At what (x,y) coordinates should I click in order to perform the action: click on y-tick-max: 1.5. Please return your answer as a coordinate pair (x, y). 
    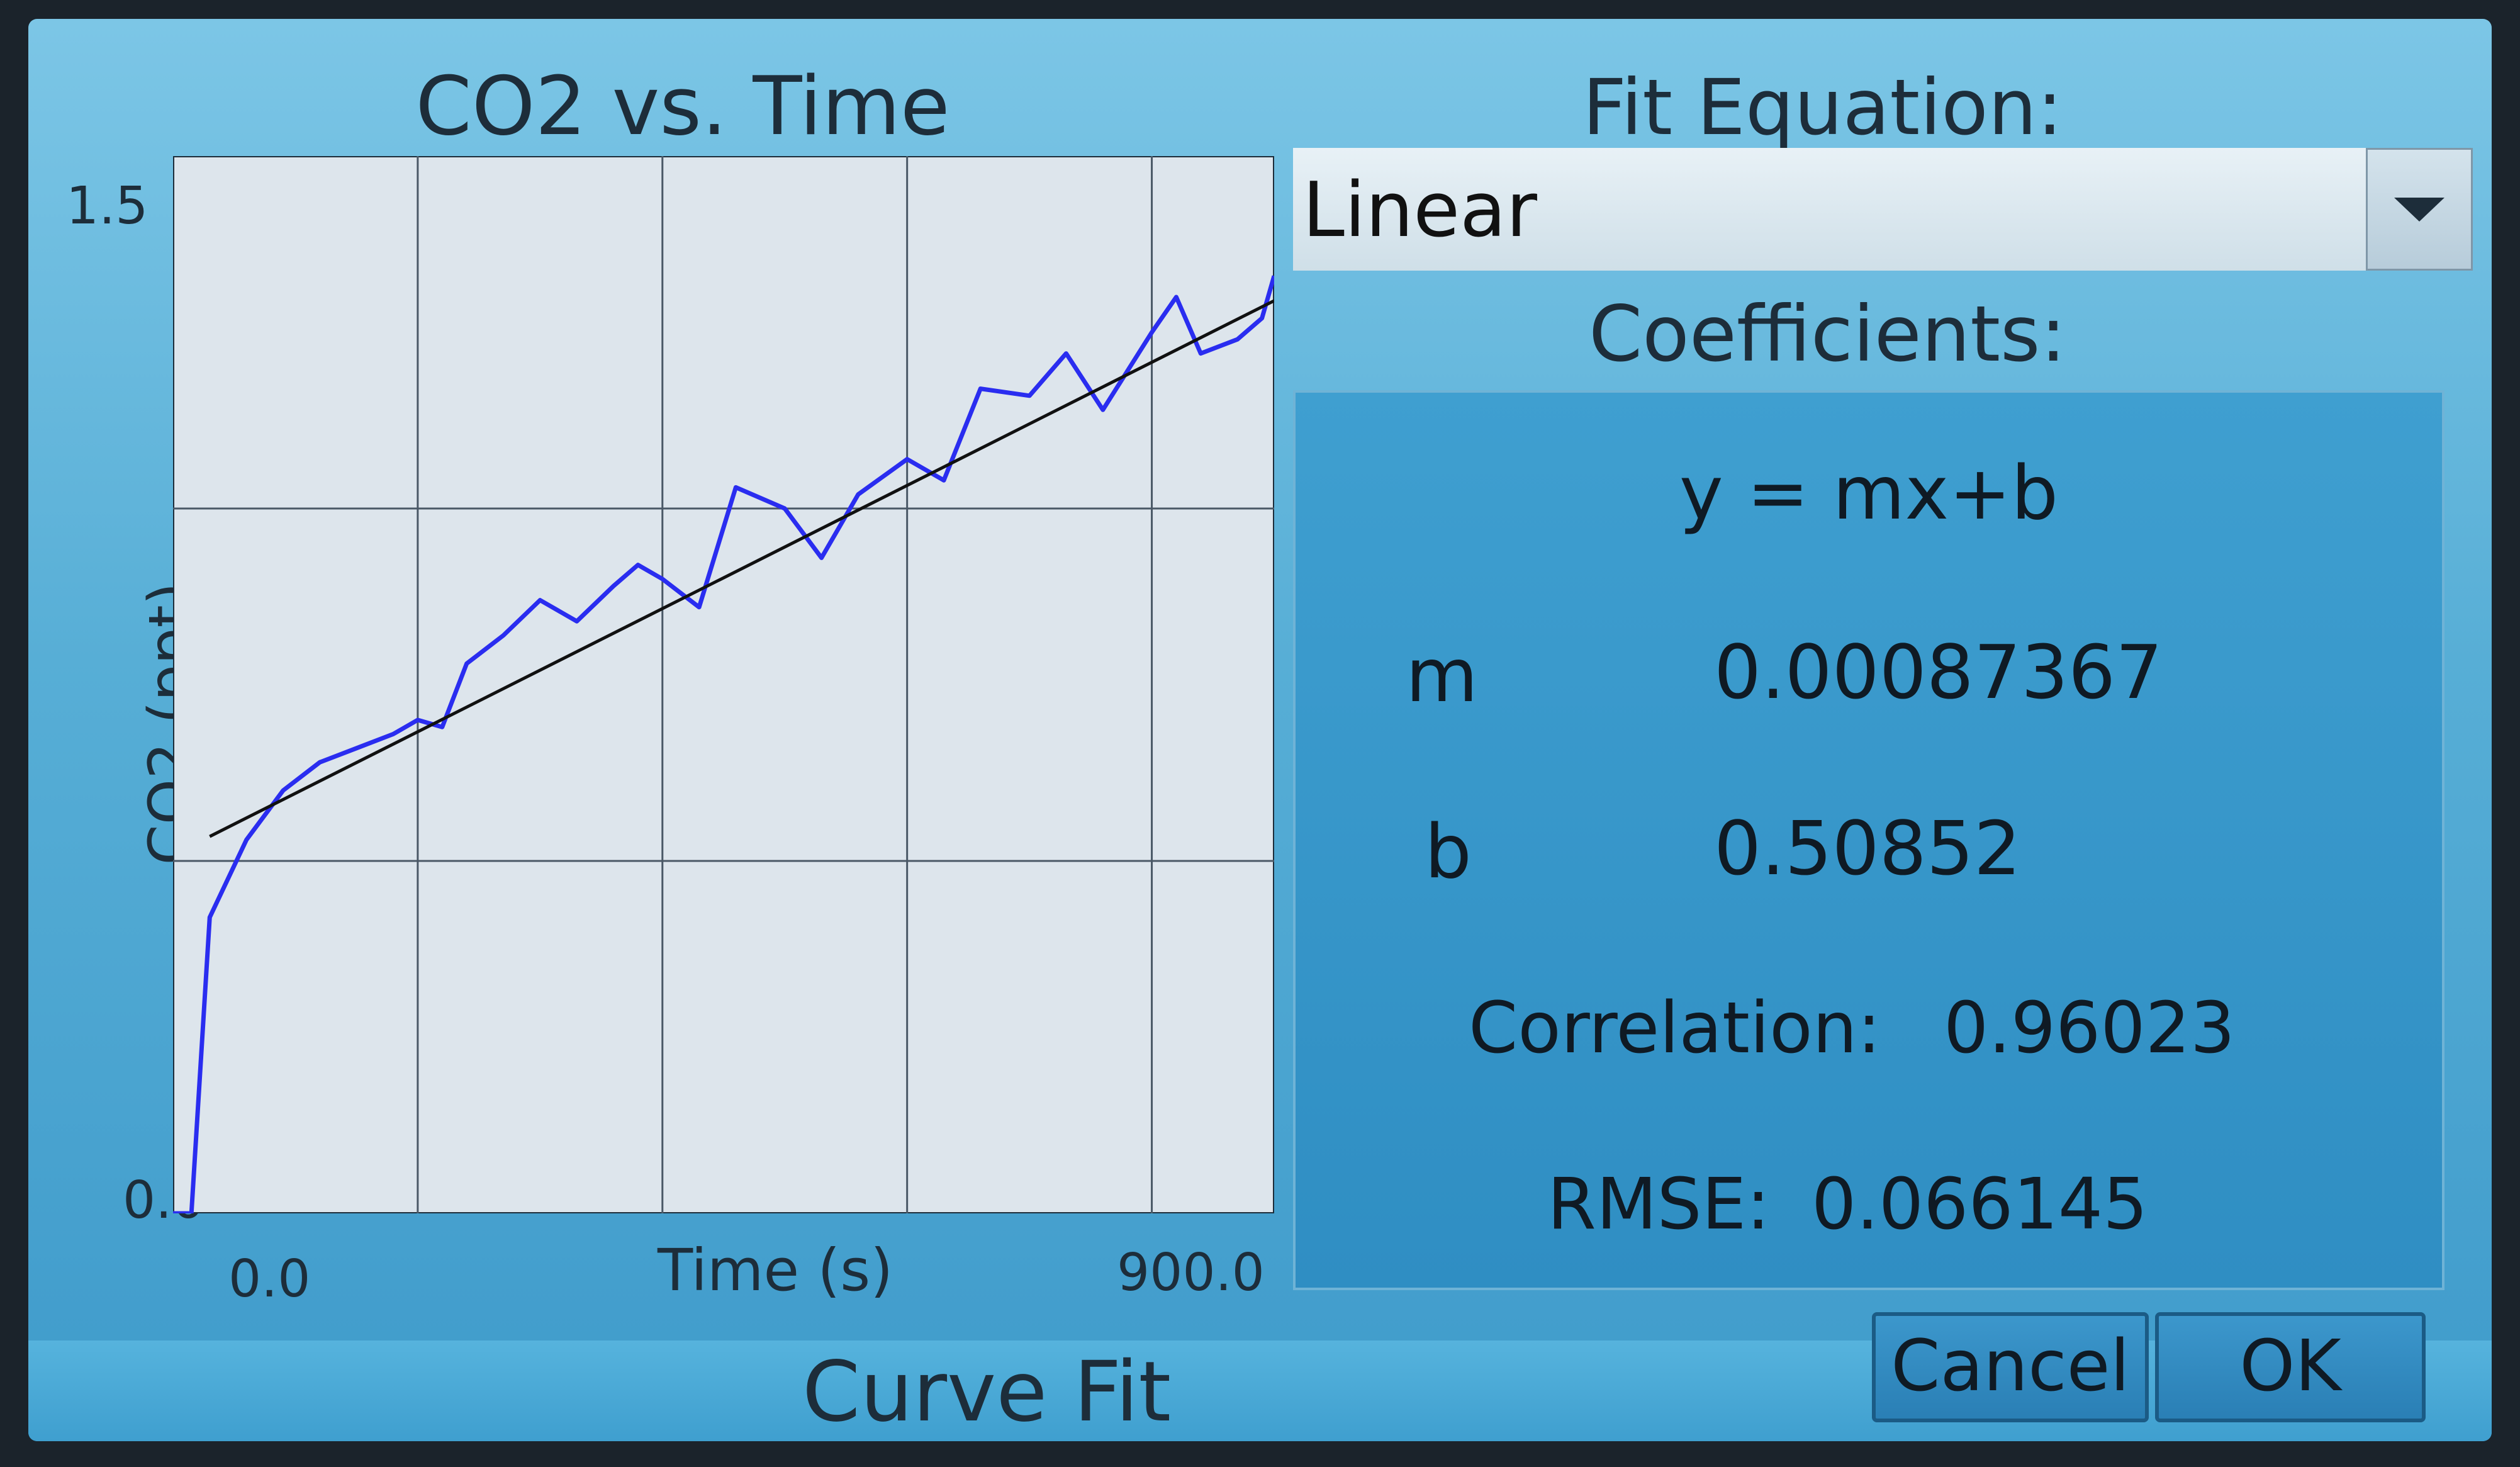
    Looking at the image, I should click on (107, 206).